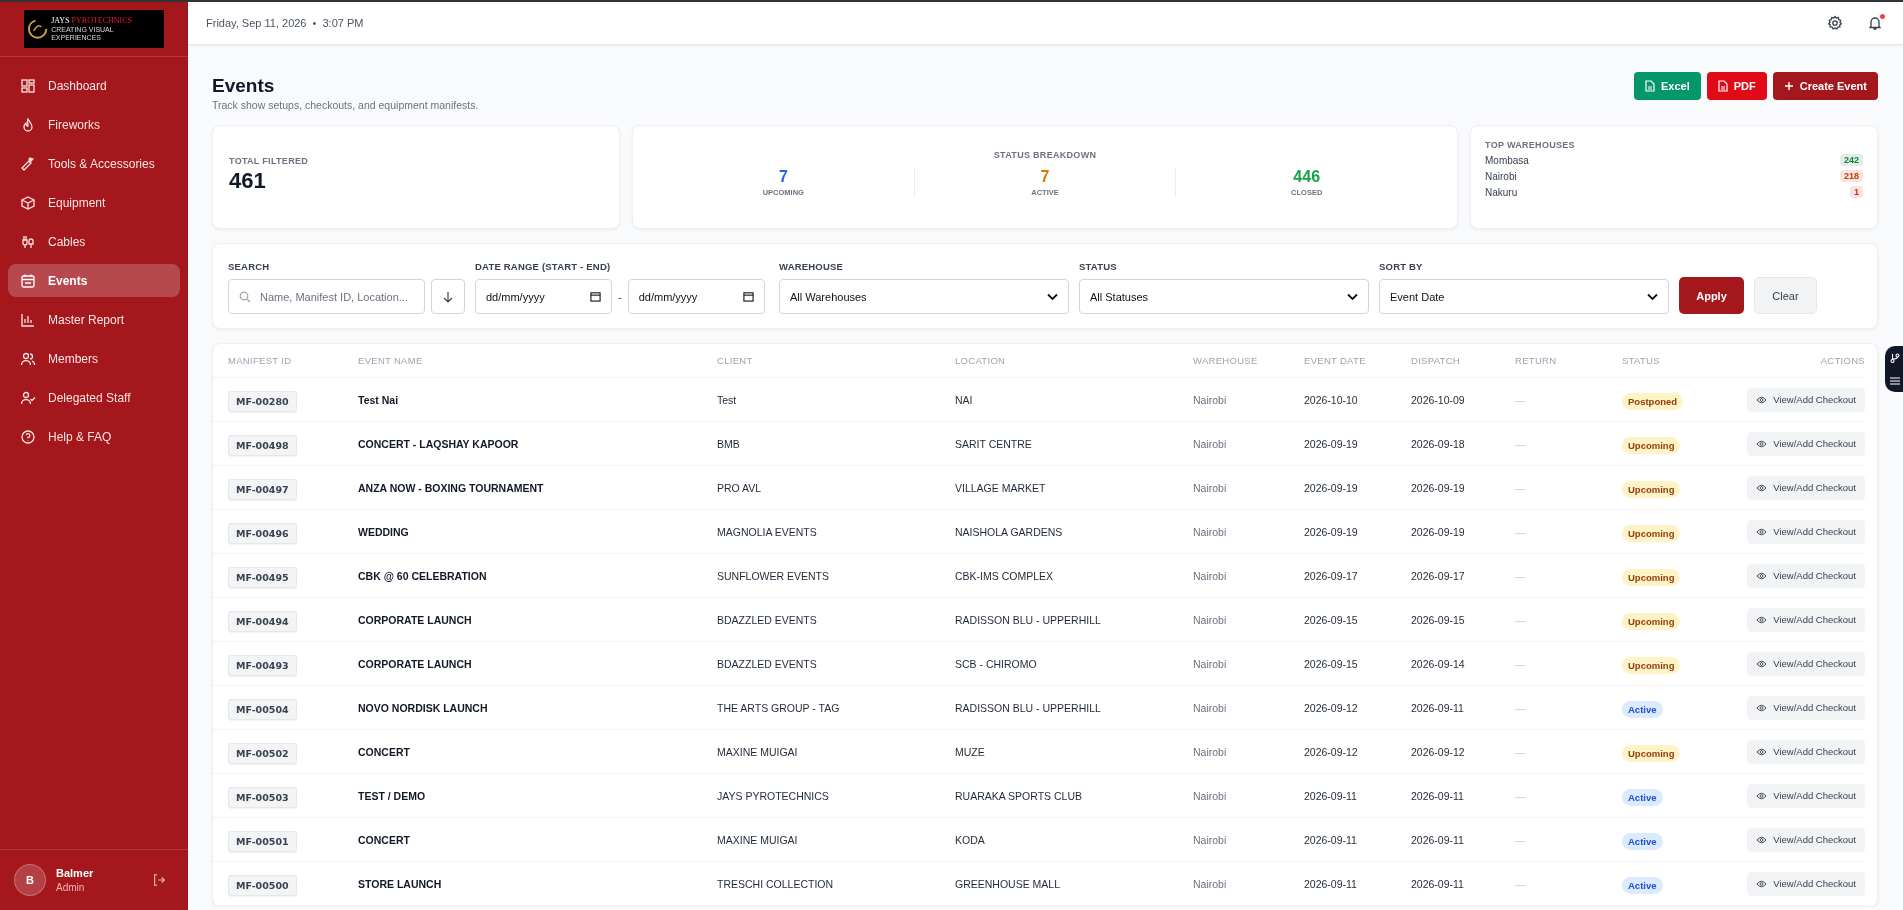  Describe the element at coordinates (262, 841) in the screenshot. I see `manifest-id-tag: MF-00501` at that location.